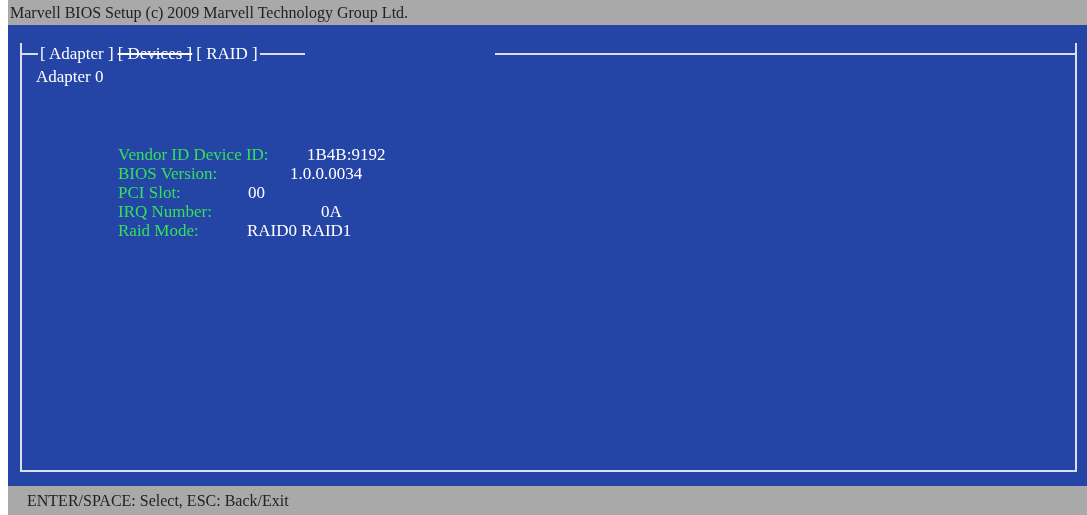 The height and width of the screenshot is (515, 1087). Describe the element at coordinates (256, 192) in the screenshot. I see `field-value: 00` at that location.